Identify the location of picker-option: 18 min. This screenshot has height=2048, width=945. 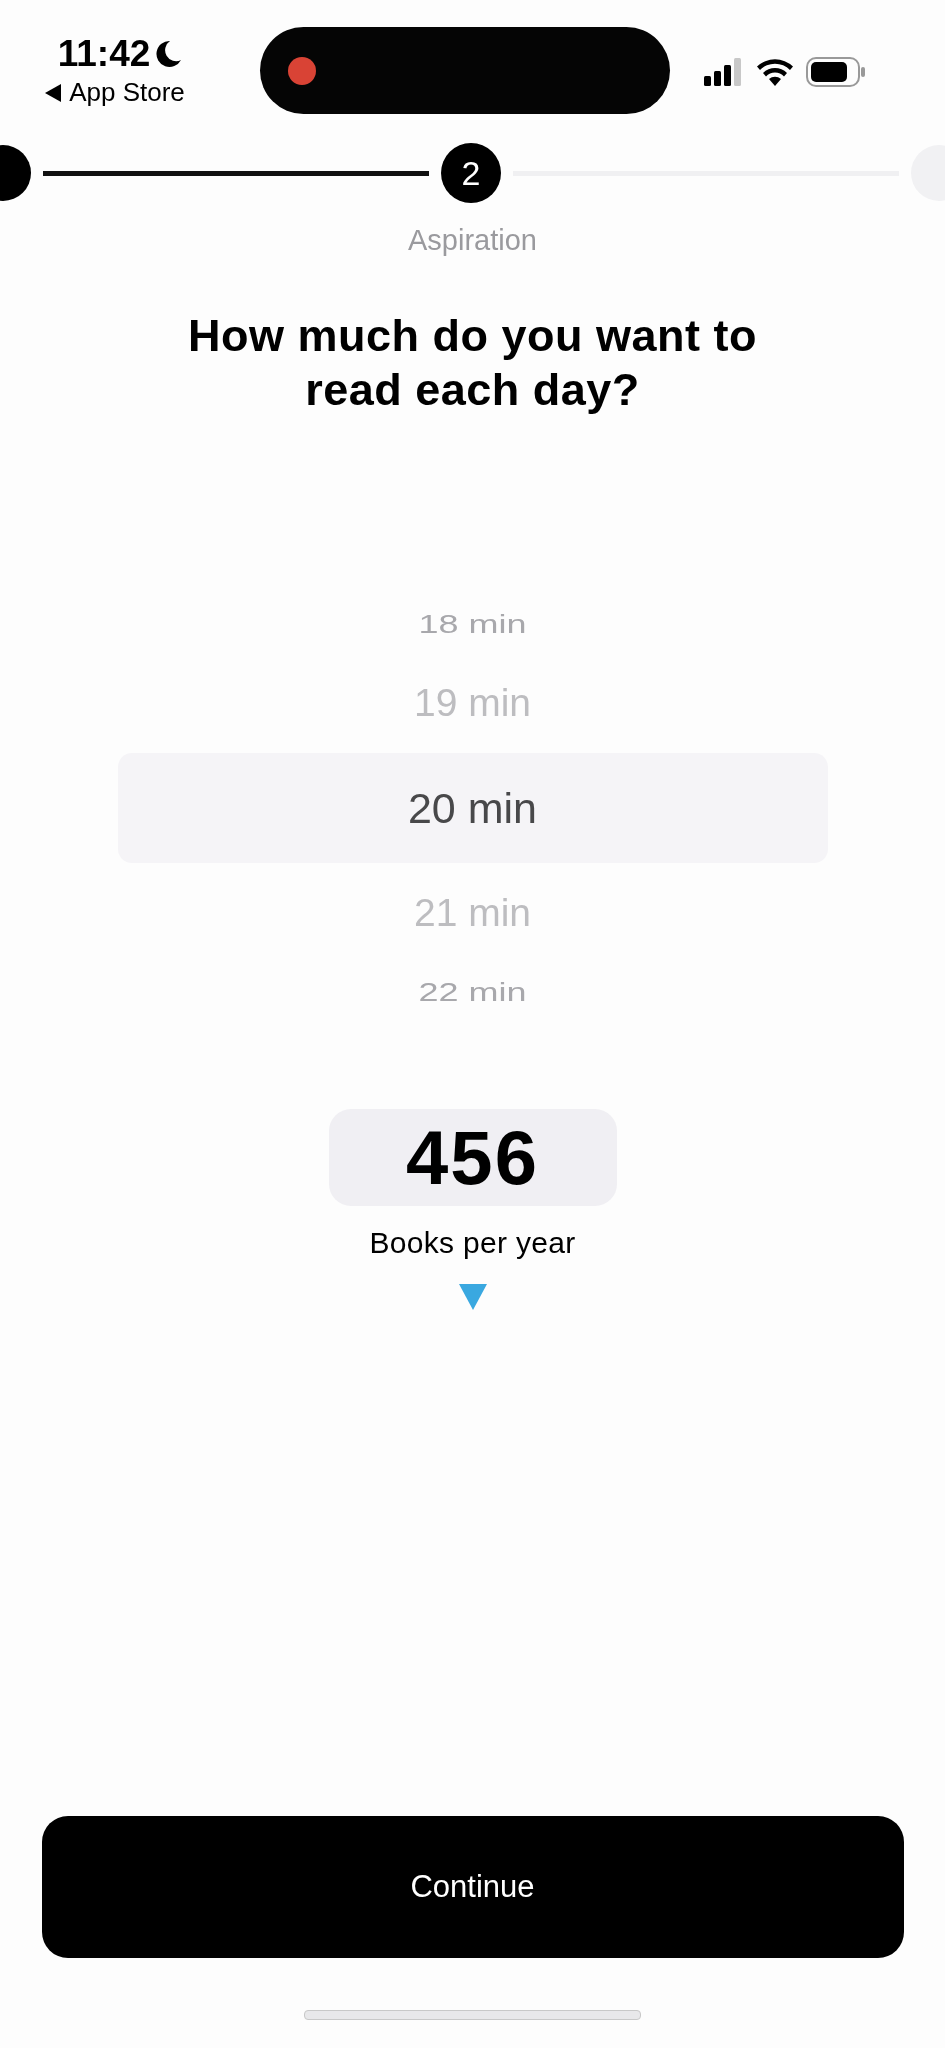
(472, 624).